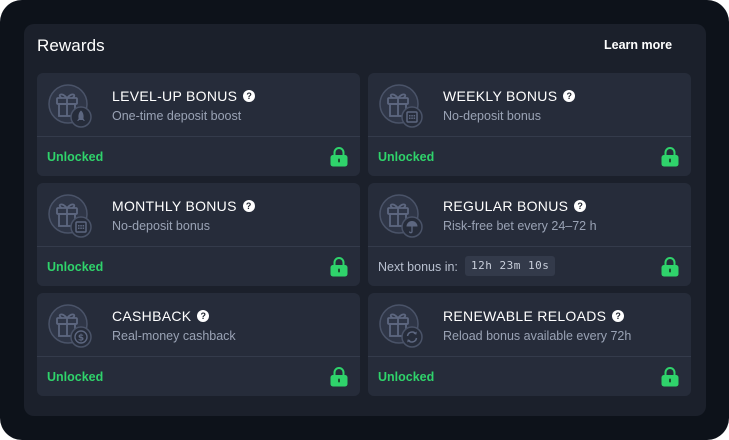 Image resolution: width=729 pixels, height=440 pixels. Describe the element at coordinates (500, 96) in the screenshot. I see `card-title: WEEKLY BONUS` at that location.